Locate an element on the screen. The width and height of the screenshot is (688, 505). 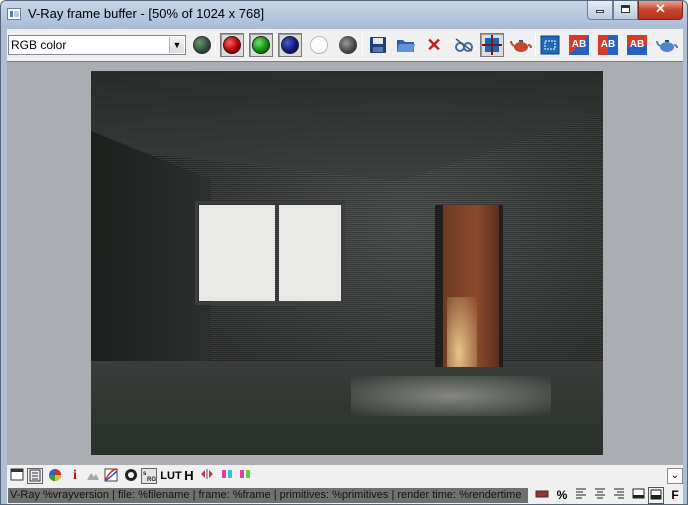
red-x-icon: ✕ is located at coordinates (434, 45).